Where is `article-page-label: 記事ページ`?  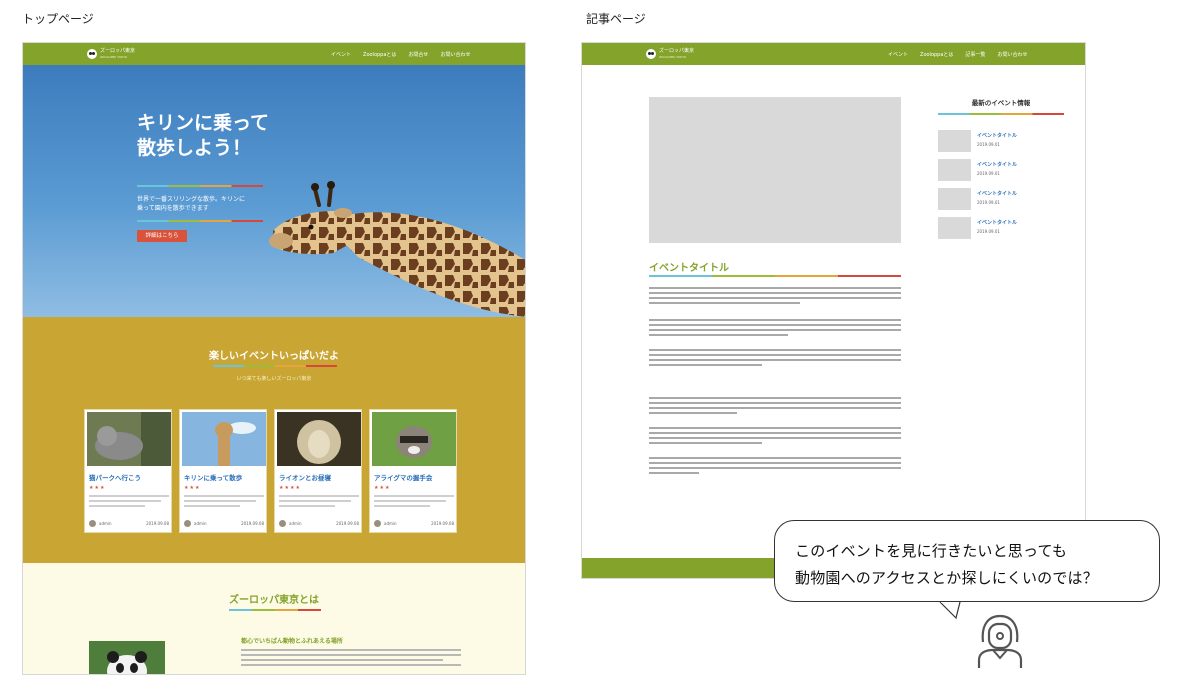
article-page-label: 記事ページ is located at coordinates (616, 19).